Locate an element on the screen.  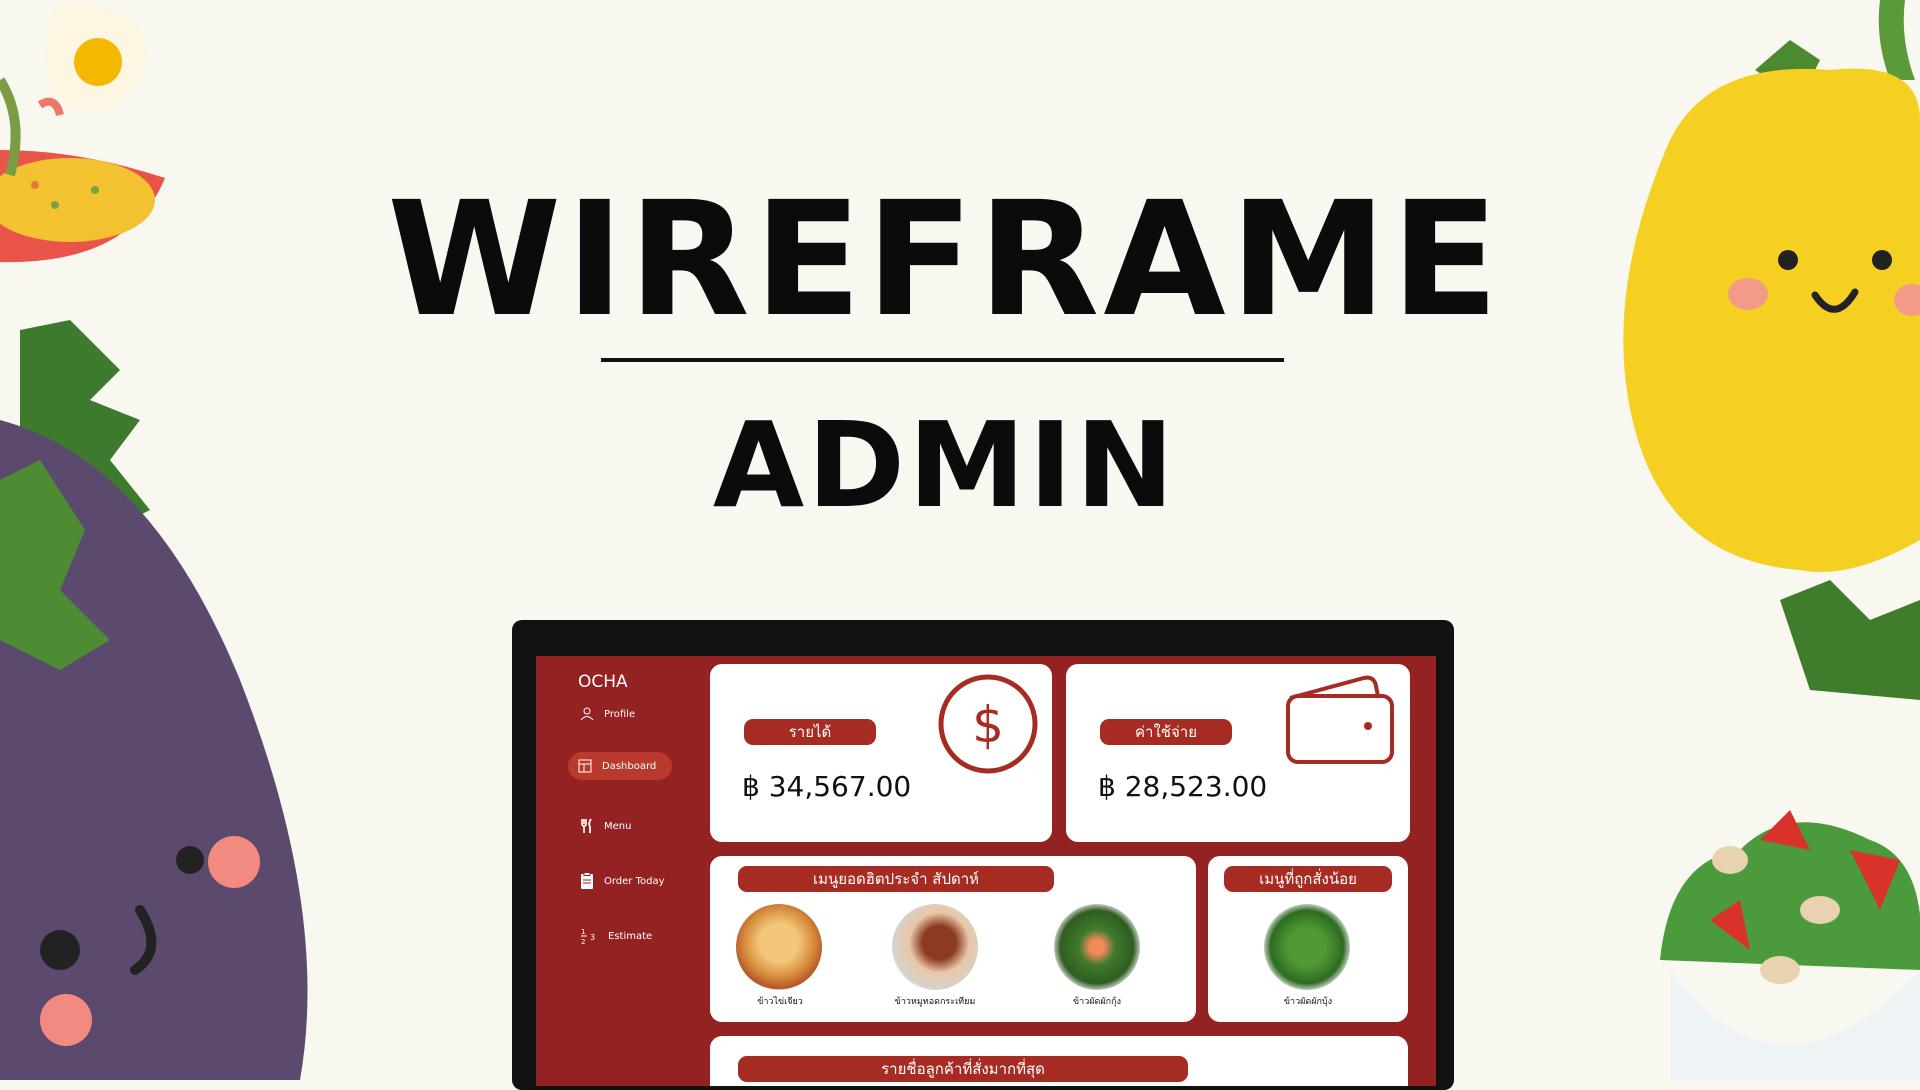
sidebar-item-menu: Menu is located at coordinates (605, 826).